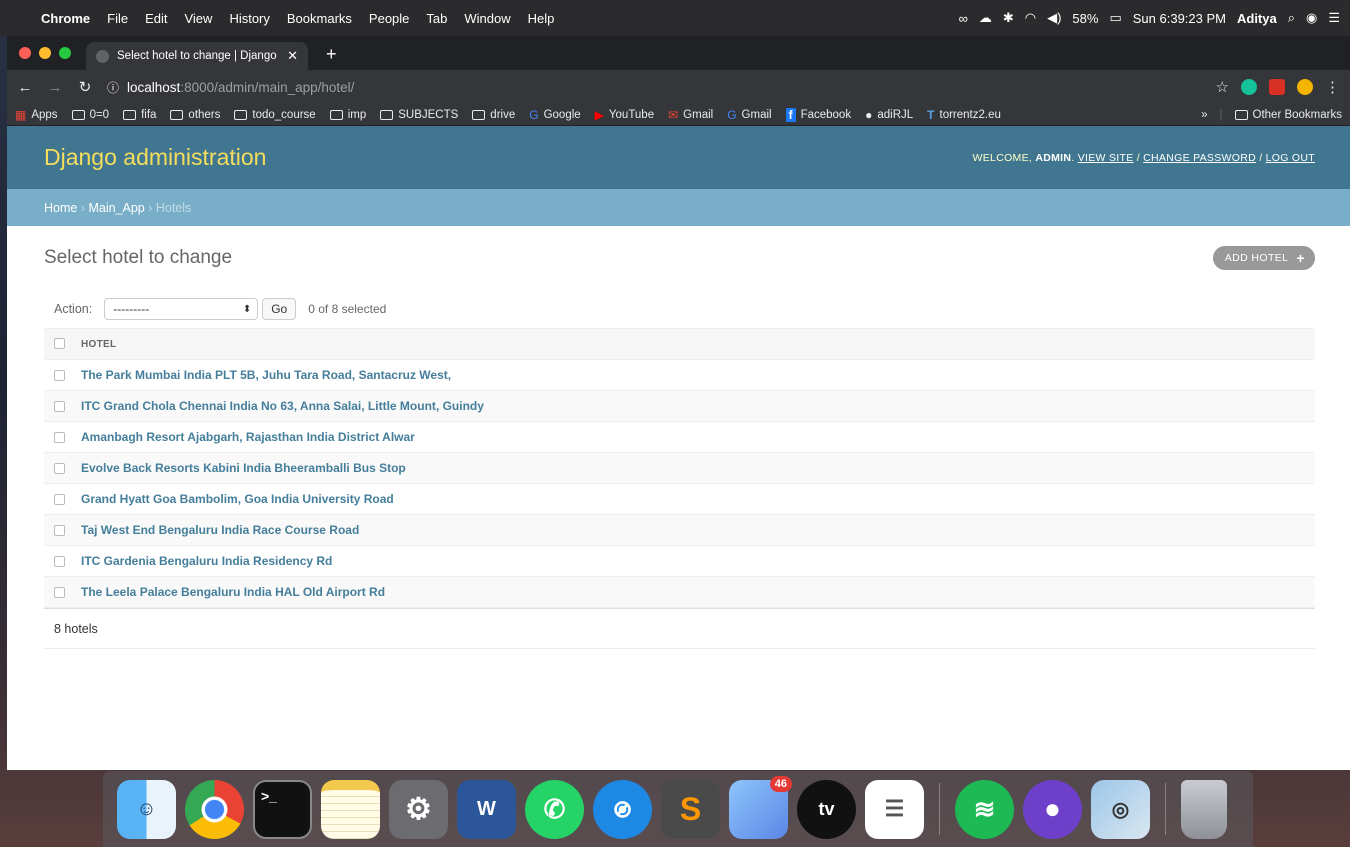 Image resolution: width=1350 pixels, height=847 pixels. What do you see at coordinates (389, 18) in the screenshot?
I see `menu-people: People` at bounding box center [389, 18].